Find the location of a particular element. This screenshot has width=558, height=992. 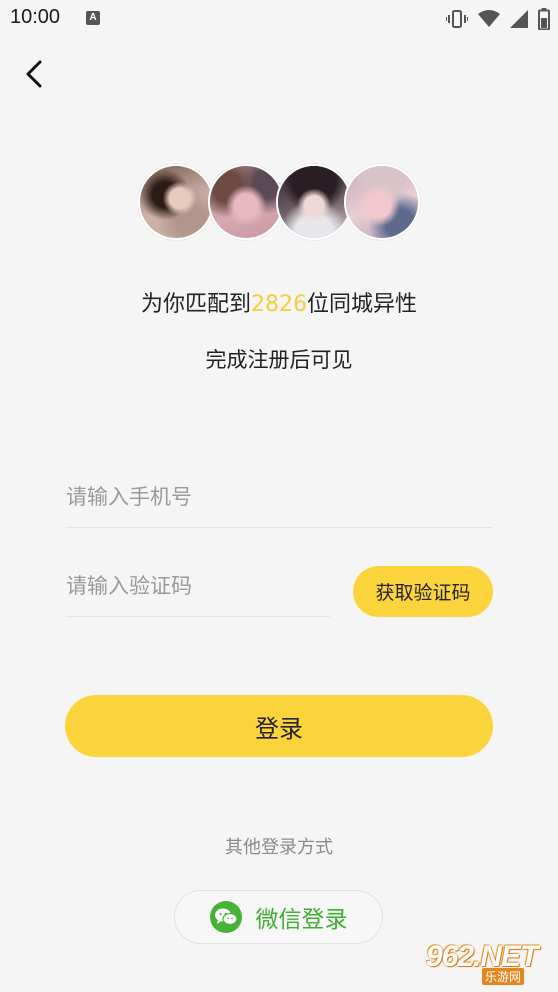

notification-app-icon: A is located at coordinates (93, 18).